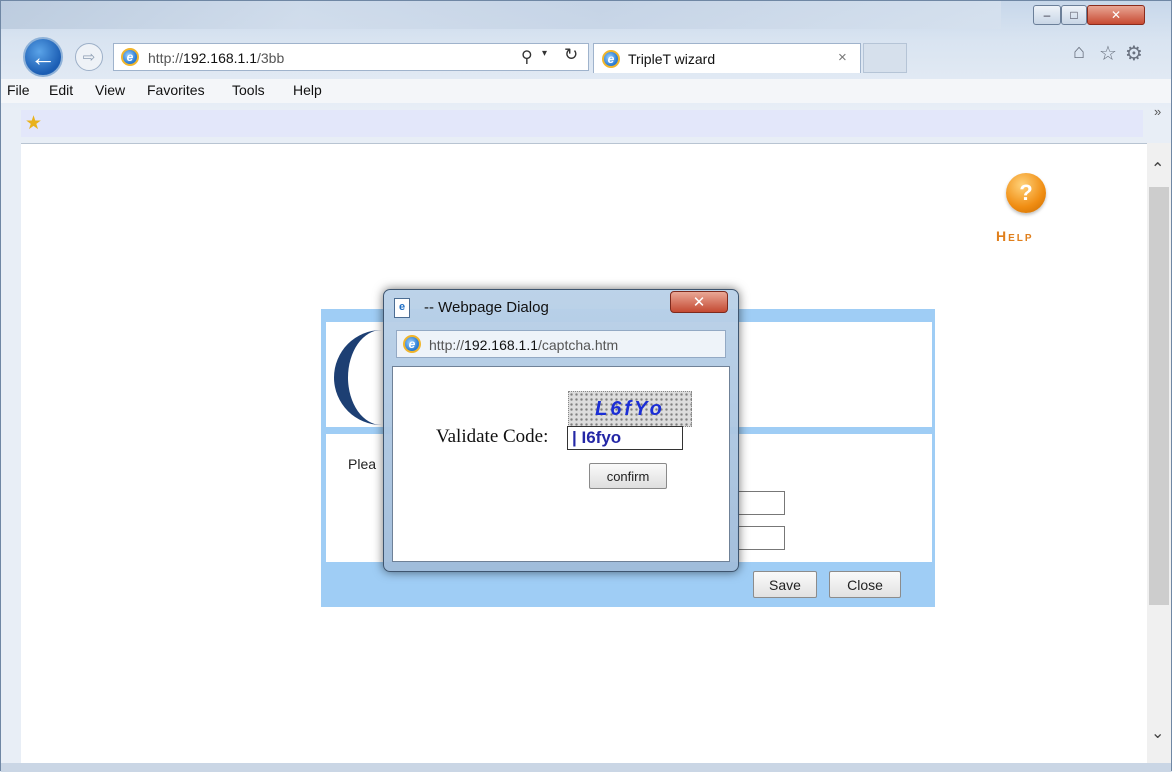 The image size is (1172, 772). What do you see at coordinates (362, 464) in the screenshot?
I see `wizard-instruction: Plea` at bounding box center [362, 464].